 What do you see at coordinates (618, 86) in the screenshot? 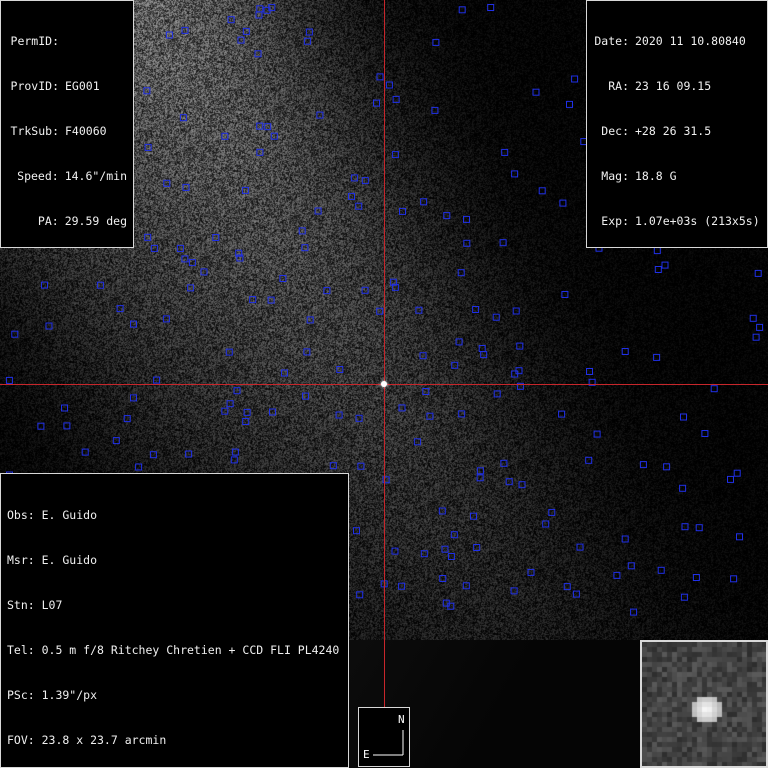
I see `ra-label: RA:` at bounding box center [618, 86].